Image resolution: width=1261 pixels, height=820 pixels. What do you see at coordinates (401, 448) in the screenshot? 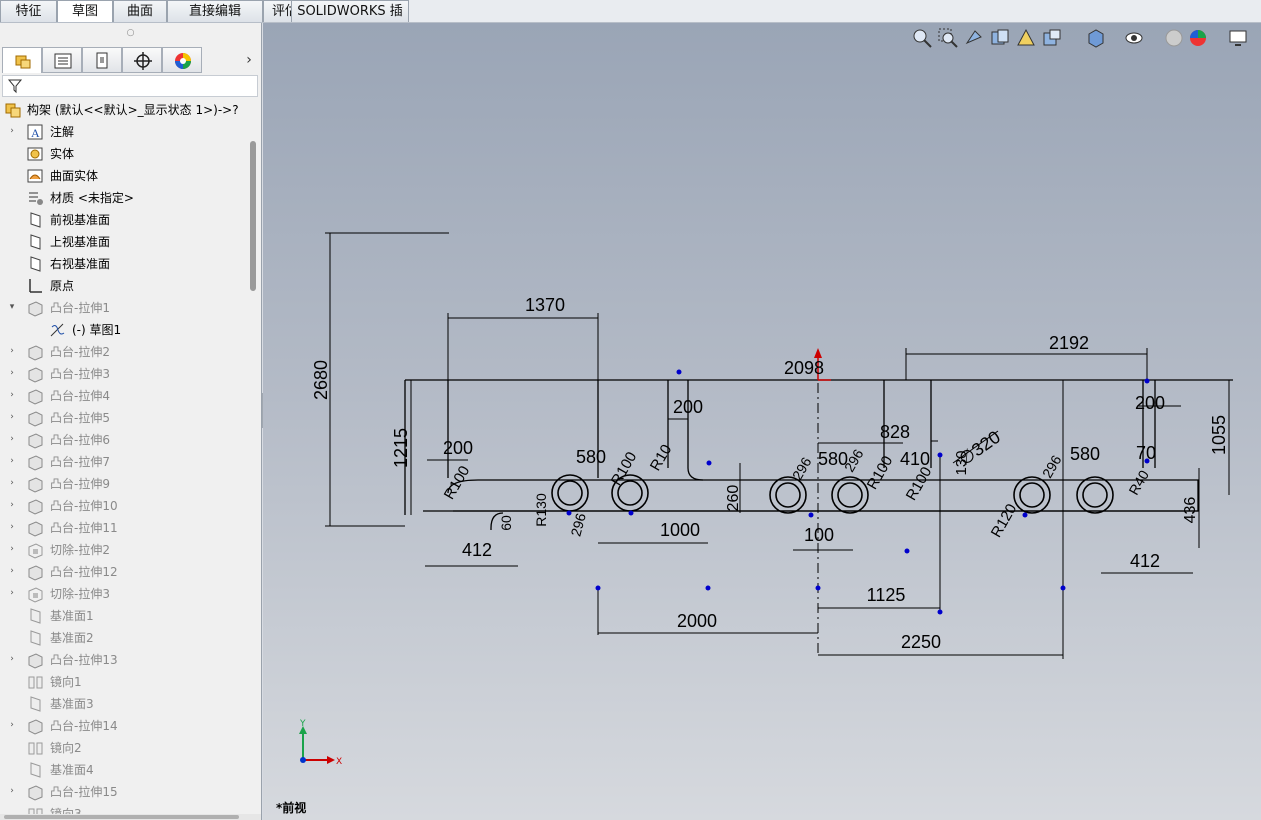
I see `dim-1215: 1215` at bounding box center [401, 448].